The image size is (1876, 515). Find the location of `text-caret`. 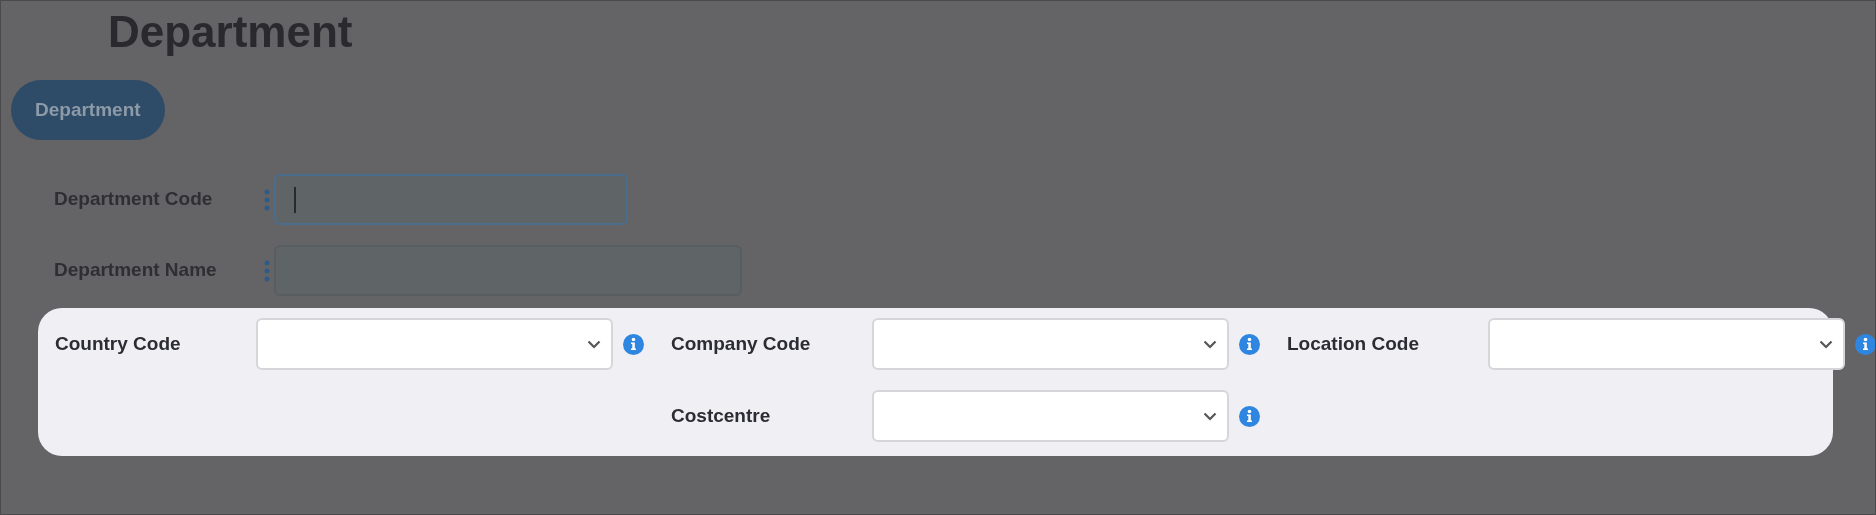

text-caret is located at coordinates (295, 199).